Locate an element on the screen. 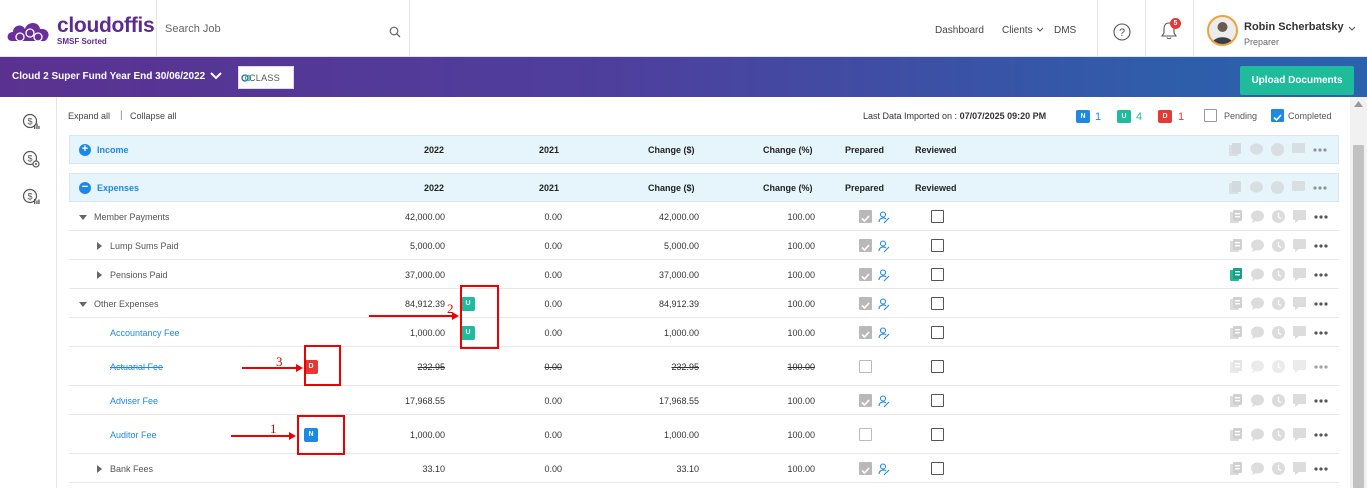 The height and width of the screenshot is (488, 1367). collapse-icon: − is located at coordinates (85, 188).